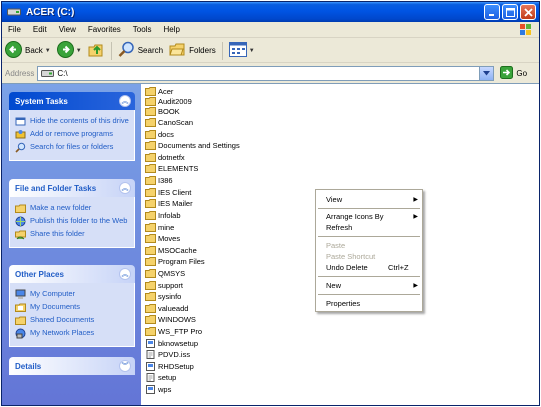 This screenshot has width=541, height=407. I want to click on ctx-properties: Properties, so click(369, 303).